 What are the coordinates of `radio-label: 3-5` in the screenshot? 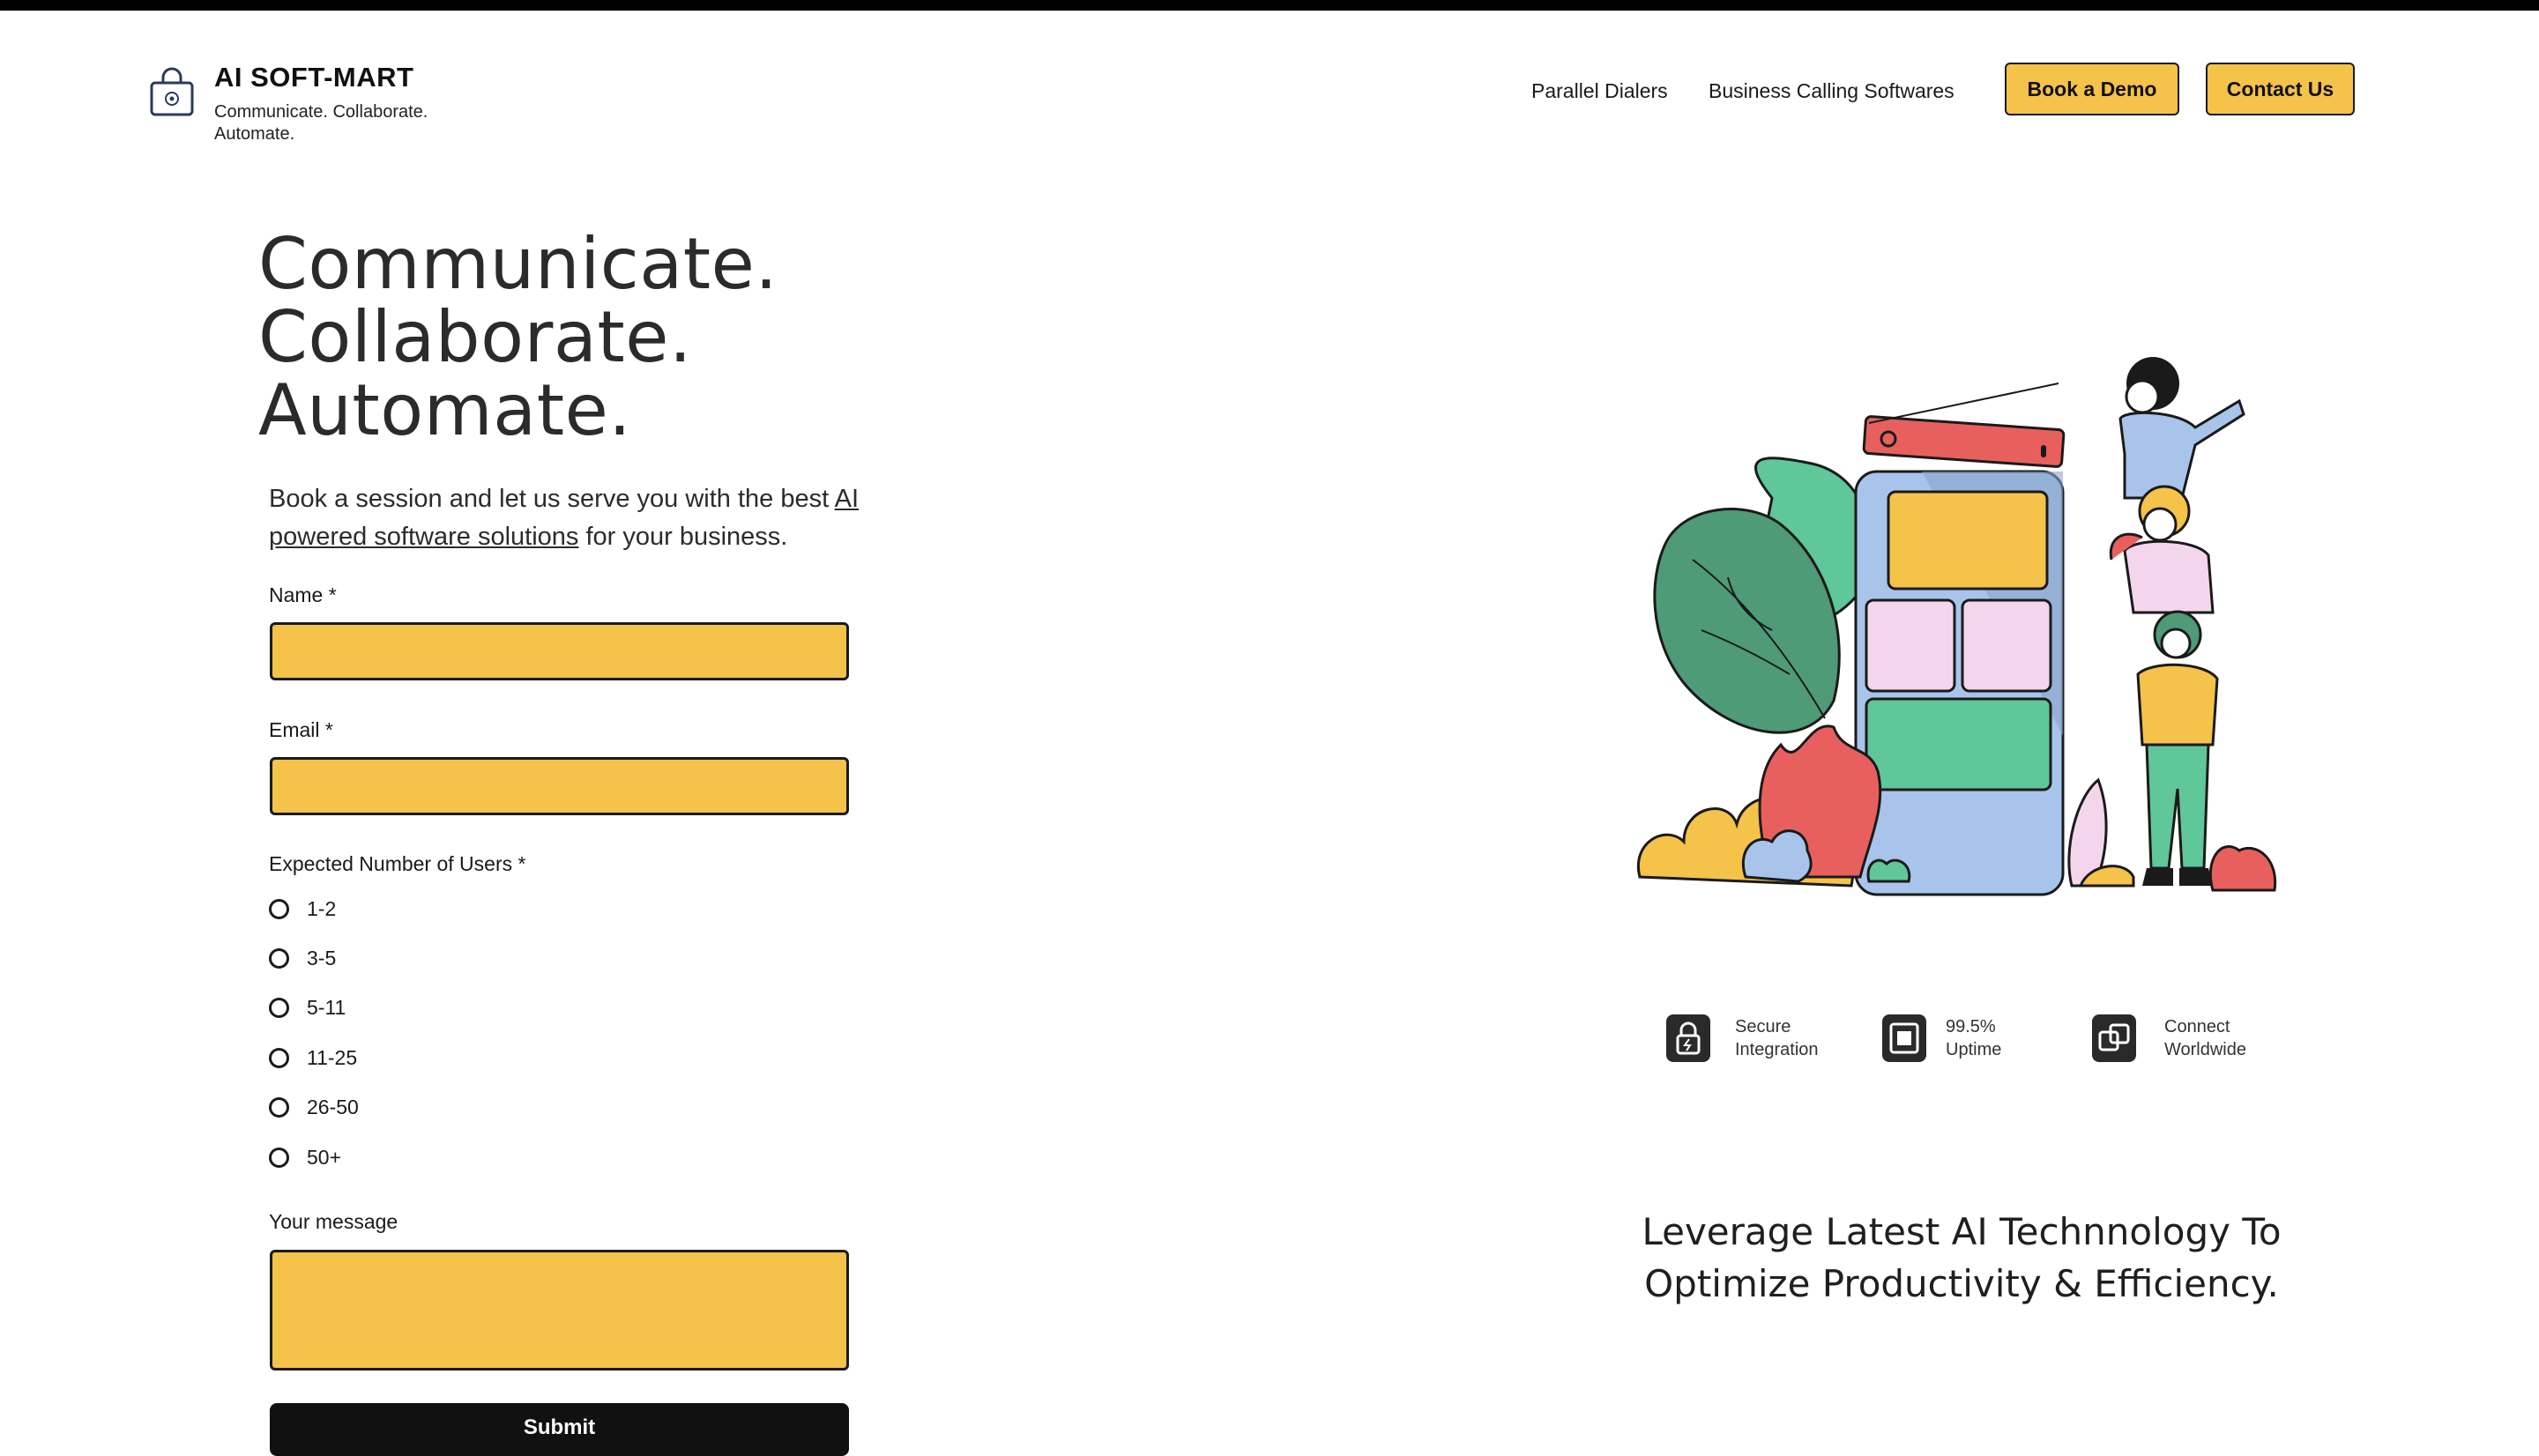 It's located at (322, 957).